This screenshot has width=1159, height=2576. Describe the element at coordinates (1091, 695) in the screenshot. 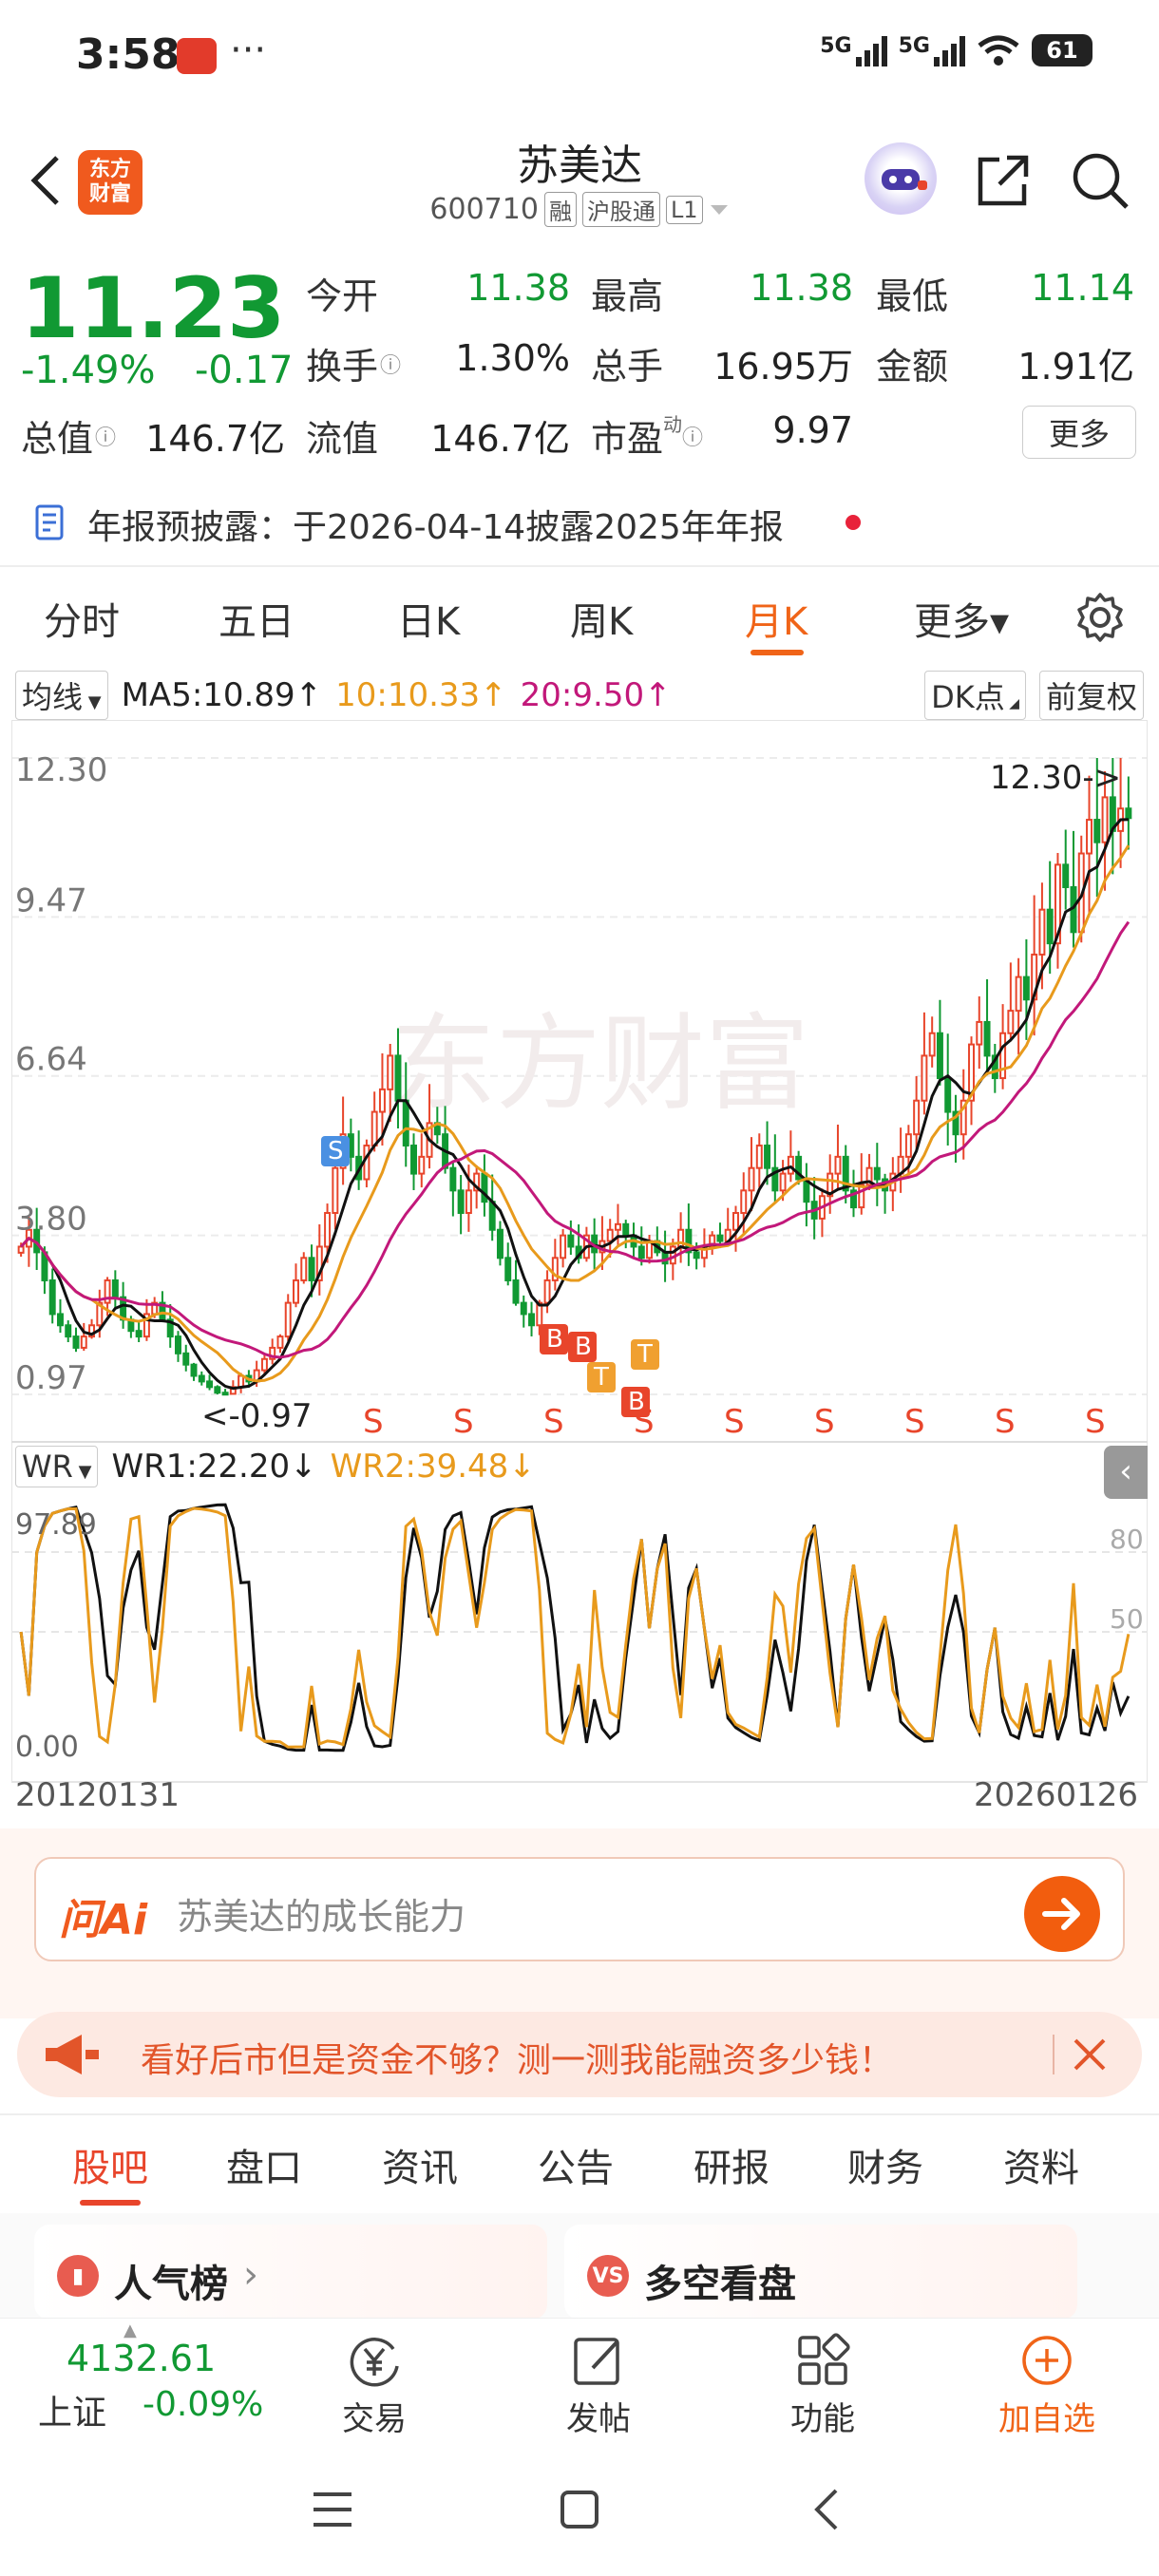

I see `adjust-button: 前复权` at that location.